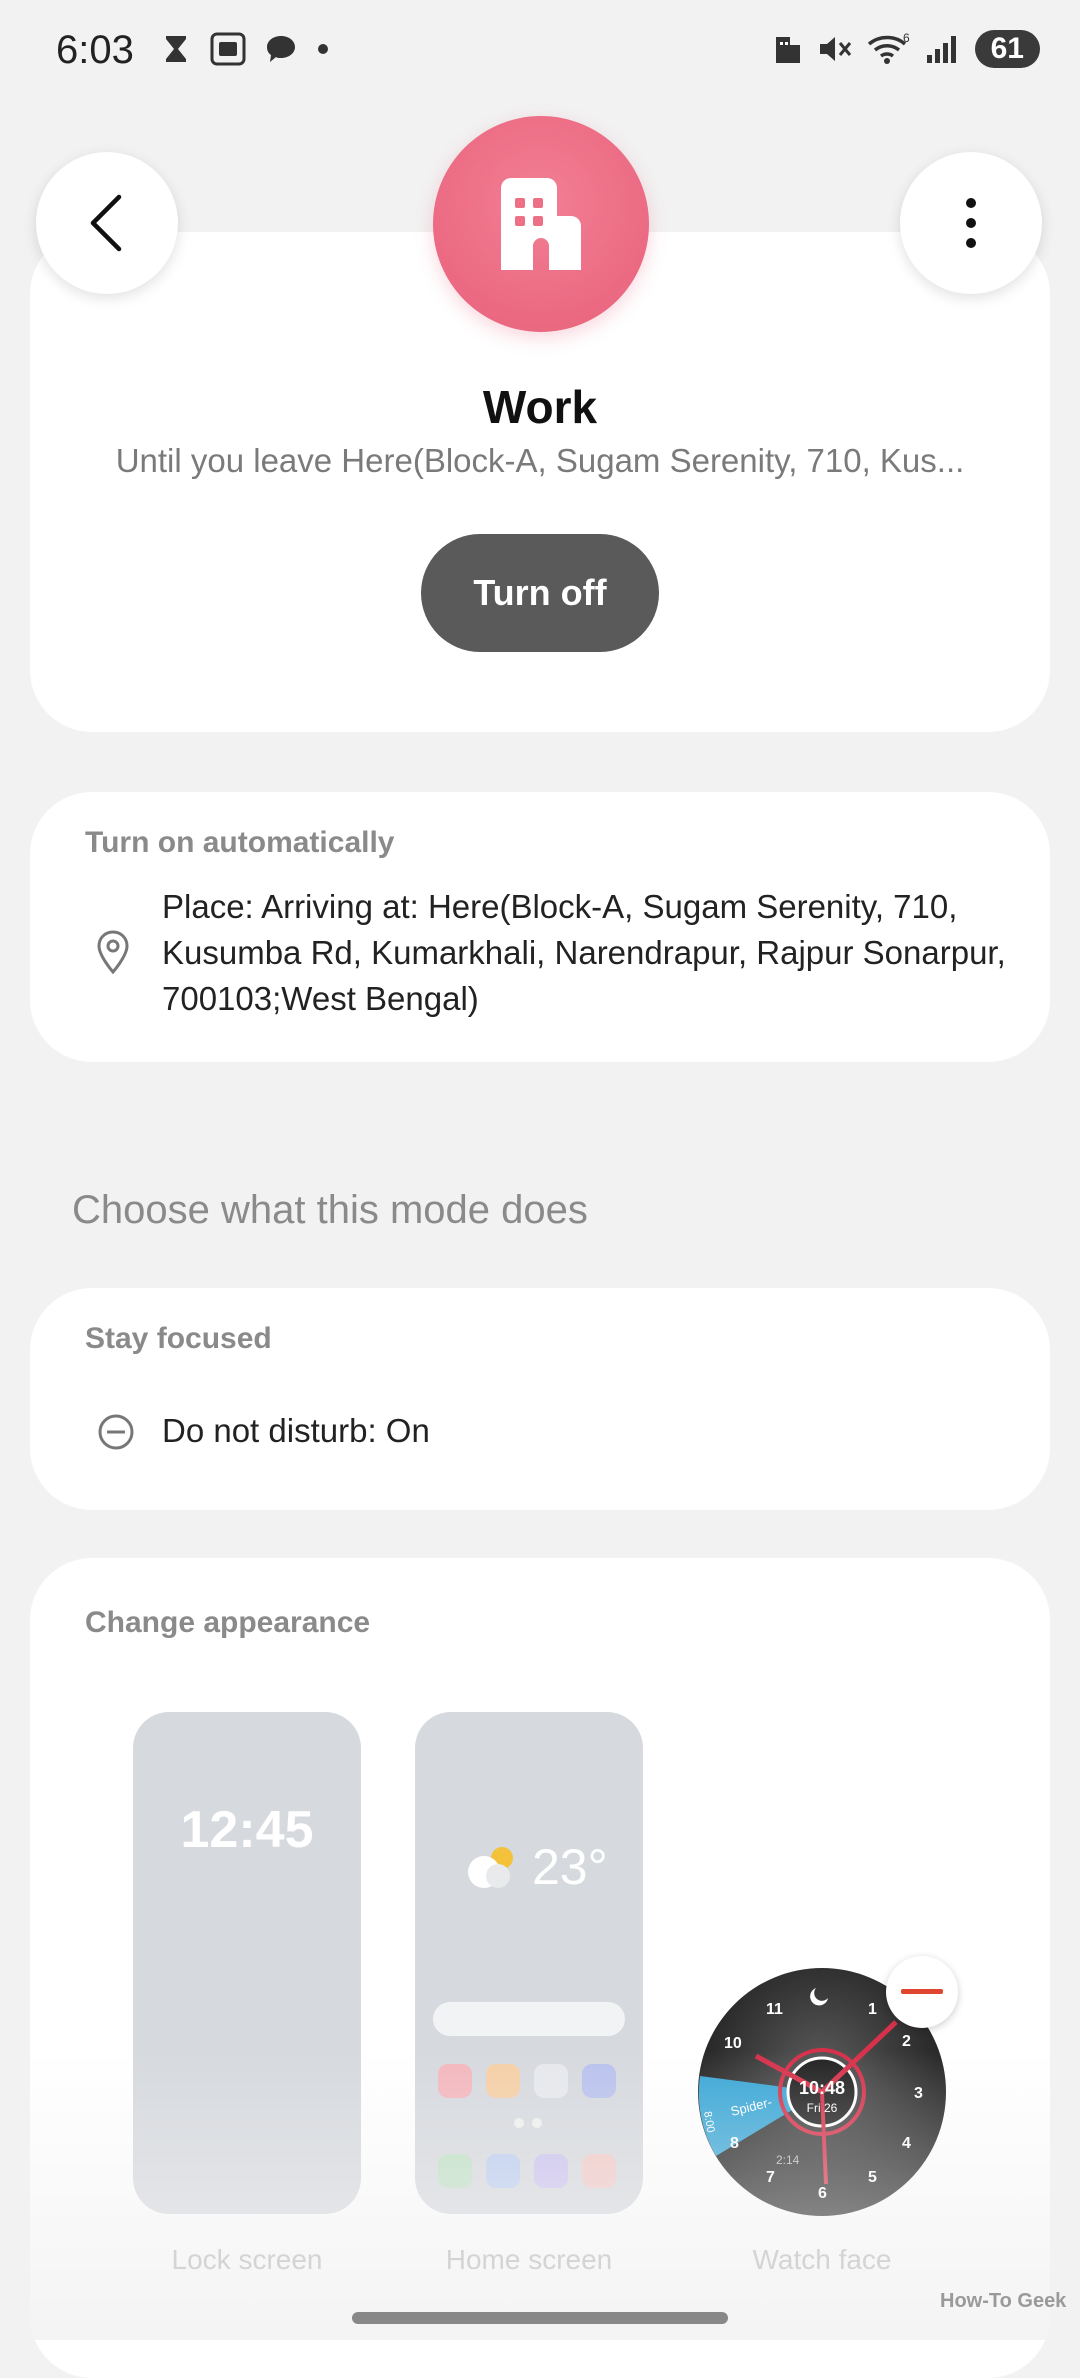 The image size is (1080, 2378). Describe the element at coordinates (1003, 2301) in the screenshot. I see `watermark: How-To Geek` at that location.